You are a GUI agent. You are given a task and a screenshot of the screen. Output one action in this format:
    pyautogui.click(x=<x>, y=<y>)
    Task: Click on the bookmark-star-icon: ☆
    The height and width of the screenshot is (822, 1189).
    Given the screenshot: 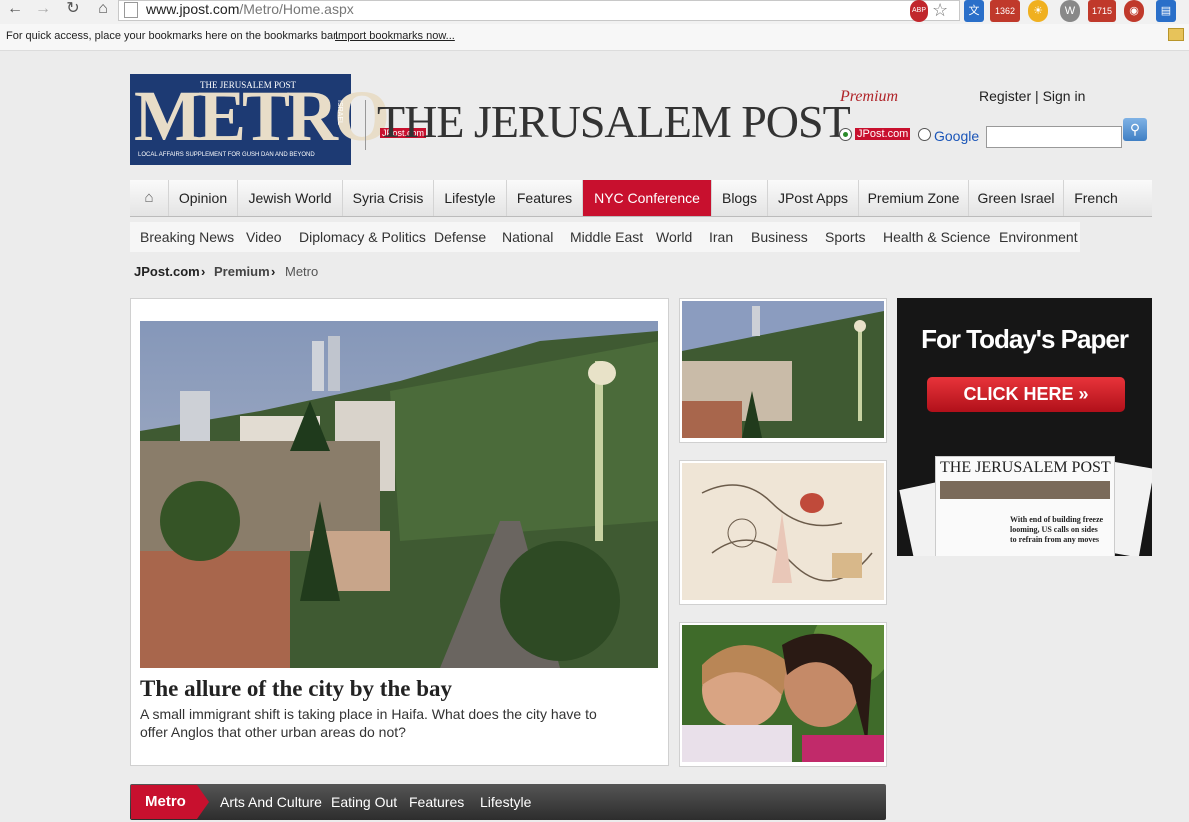 What is the action you would take?
    pyautogui.click(x=940, y=10)
    